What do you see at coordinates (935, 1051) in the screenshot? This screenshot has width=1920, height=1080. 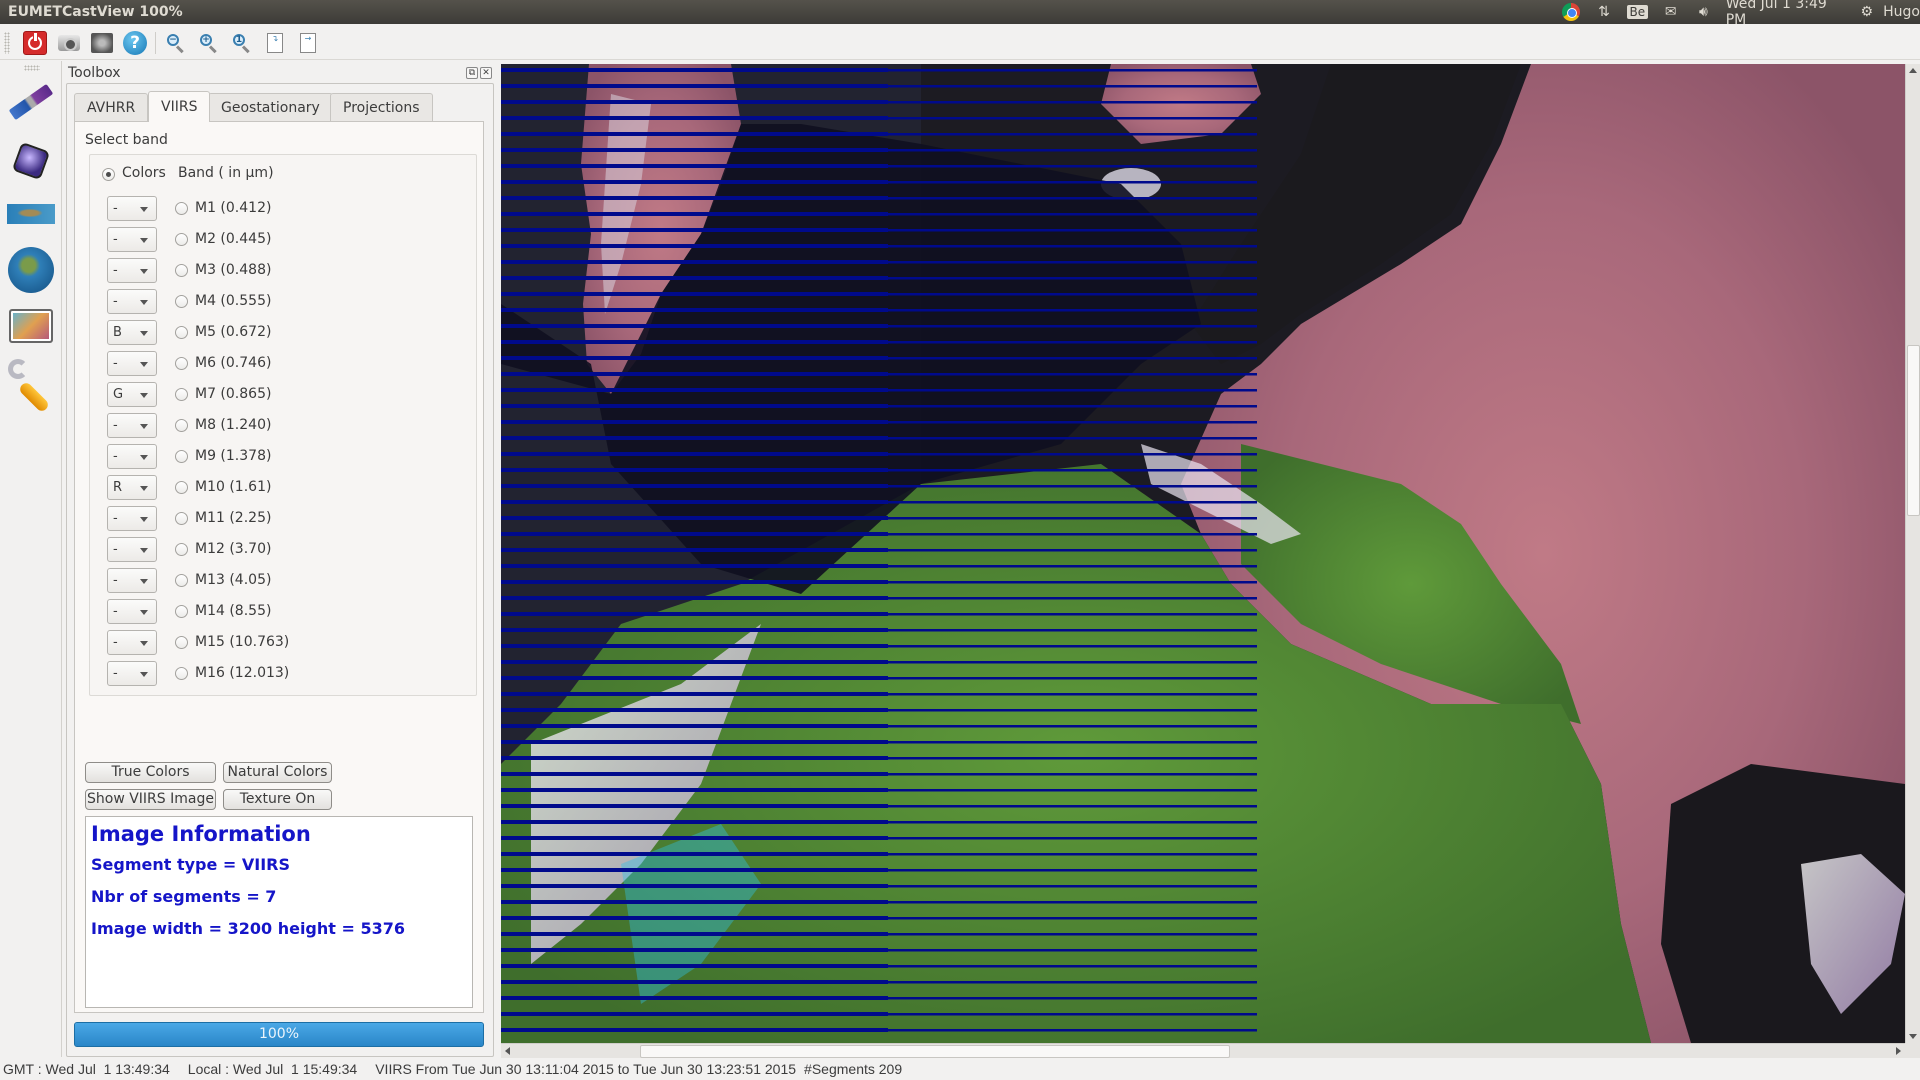 I see `horizontal-scroll-thumb` at bounding box center [935, 1051].